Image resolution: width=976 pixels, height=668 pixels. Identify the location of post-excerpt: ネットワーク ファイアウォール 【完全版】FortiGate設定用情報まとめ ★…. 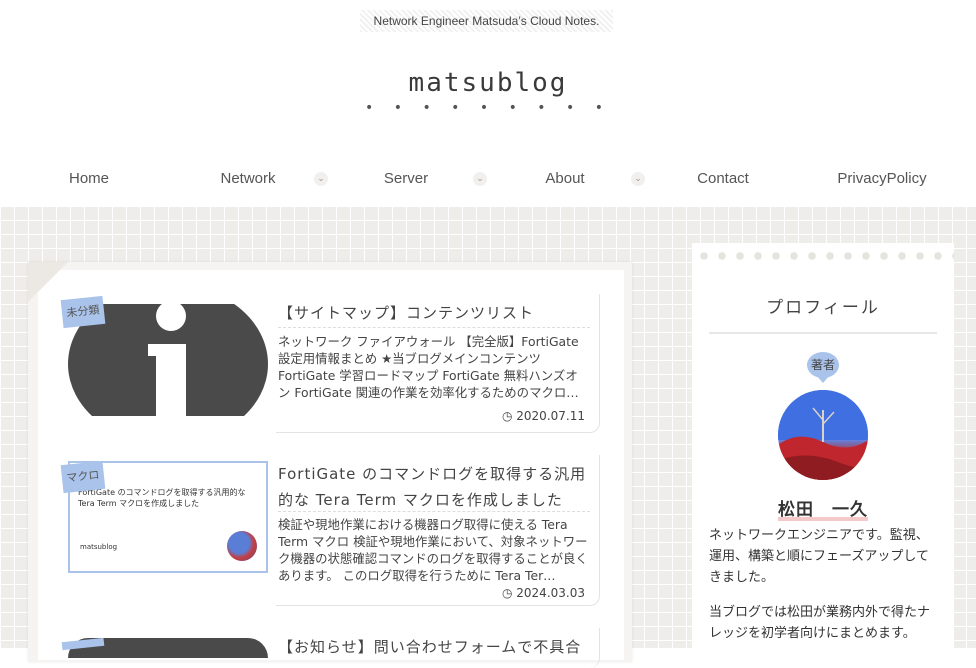
(428, 367).